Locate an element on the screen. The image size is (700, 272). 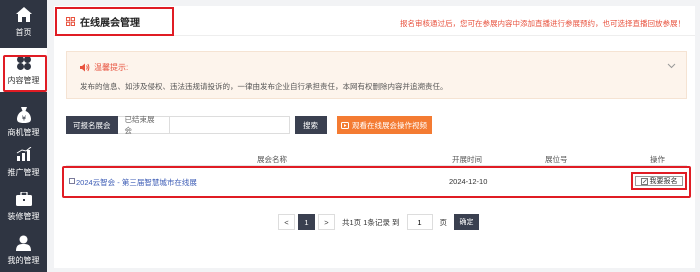
tab-open-exhibitions: 可报名展会 is located at coordinates (92, 125).